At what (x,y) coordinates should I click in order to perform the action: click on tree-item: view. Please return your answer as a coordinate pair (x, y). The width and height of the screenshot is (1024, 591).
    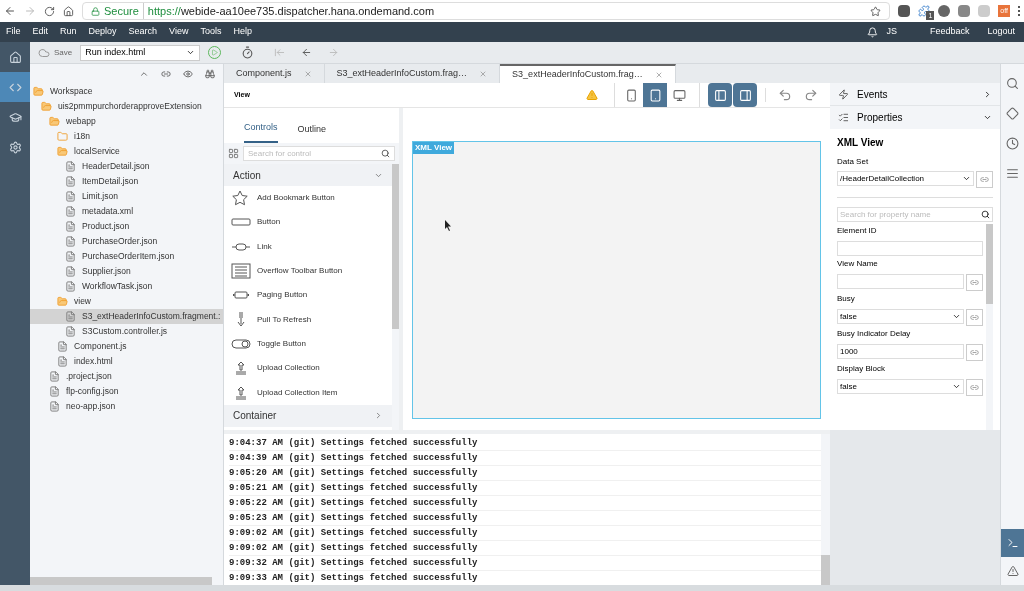
    Looking at the image, I should click on (126, 301).